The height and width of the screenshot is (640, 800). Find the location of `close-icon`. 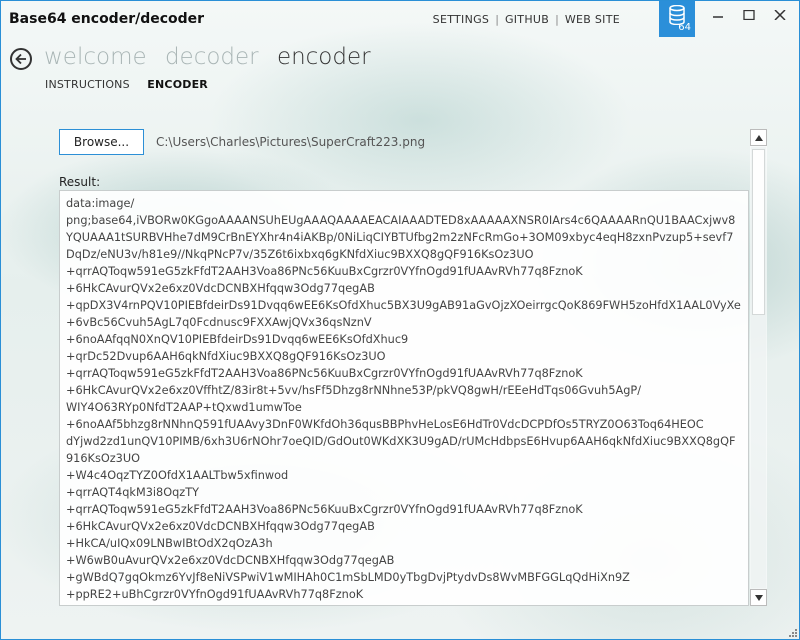

close-icon is located at coordinates (780, 15).